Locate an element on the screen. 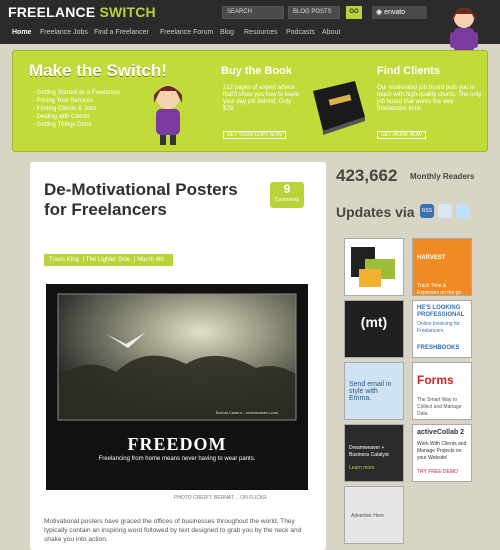 The width and height of the screenshot is (500, 550). hero-link: Getting Things Done is located at coordinates (76, 125).